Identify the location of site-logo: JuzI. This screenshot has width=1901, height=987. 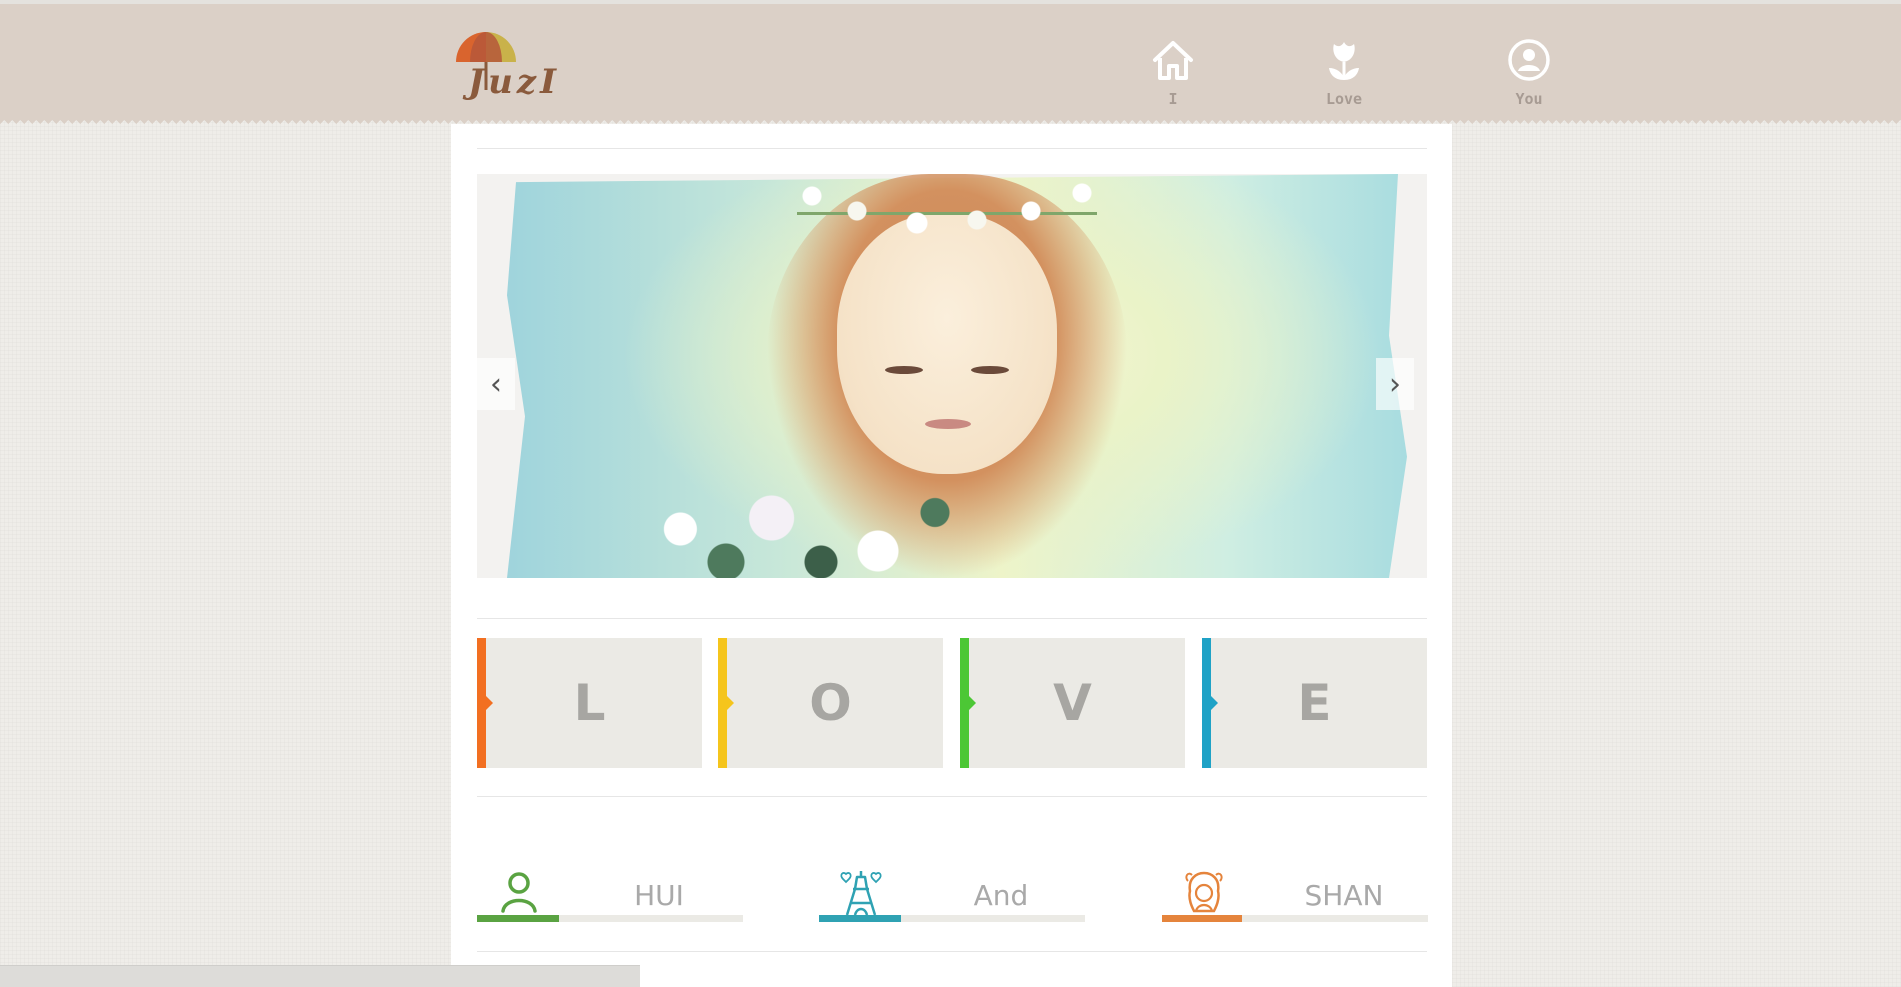
(510, 68).